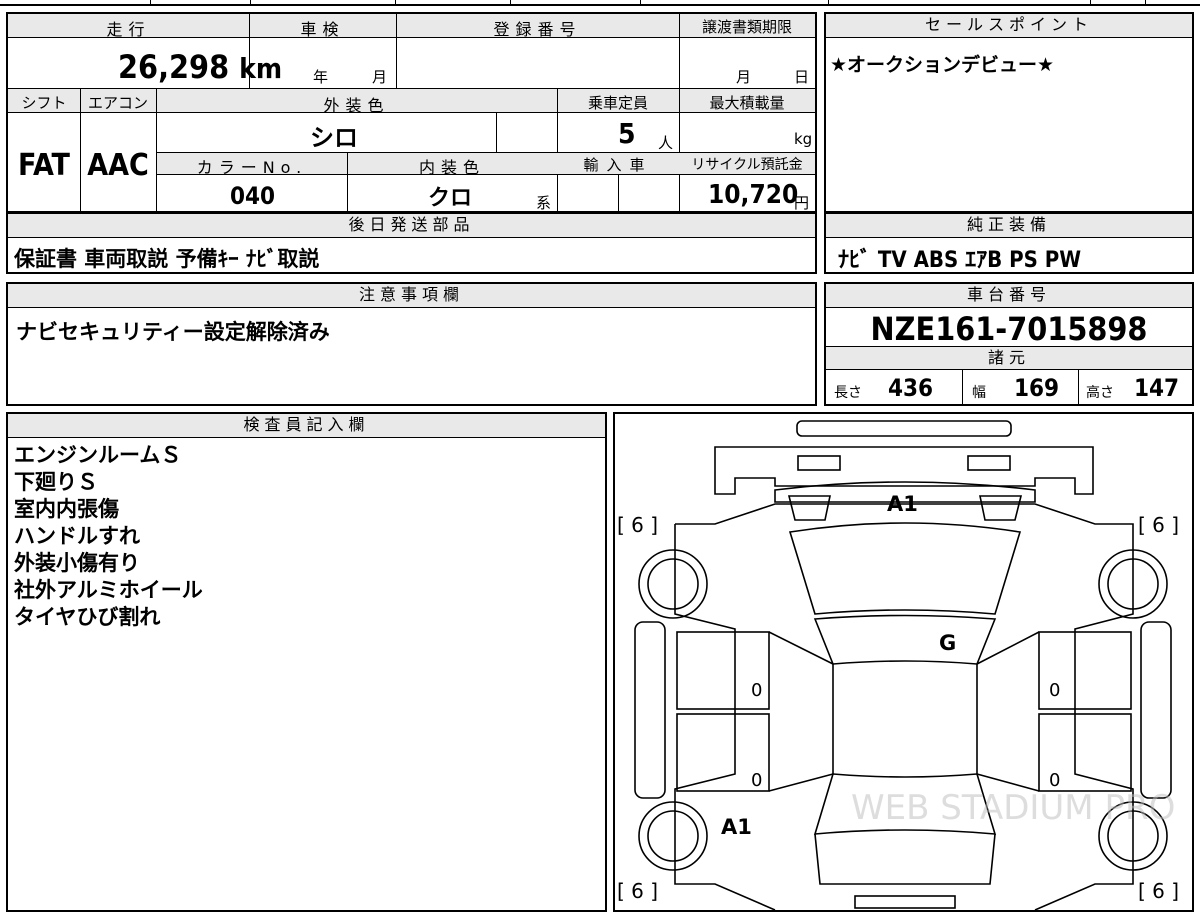 This screenshot has height=912, width=1200. What do you see at coordinates (904, 470) in the screenshot?
I see `hood-outline-icon` at bounding box center [904, 470].